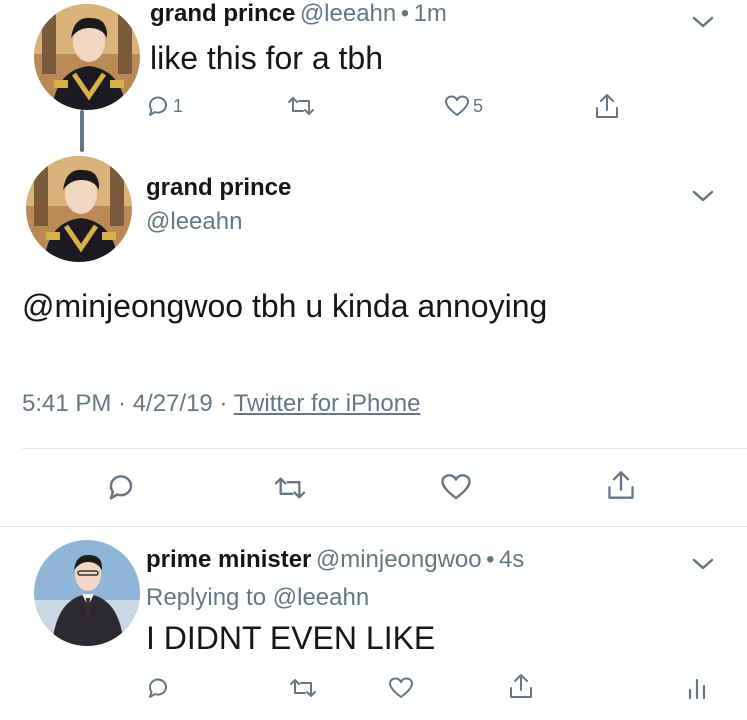 The width and height of the screenshot is (747, 720). Describe the element at coordinates (430, 13) in the screenshot. I see `tweet-time: 1m` at that location.